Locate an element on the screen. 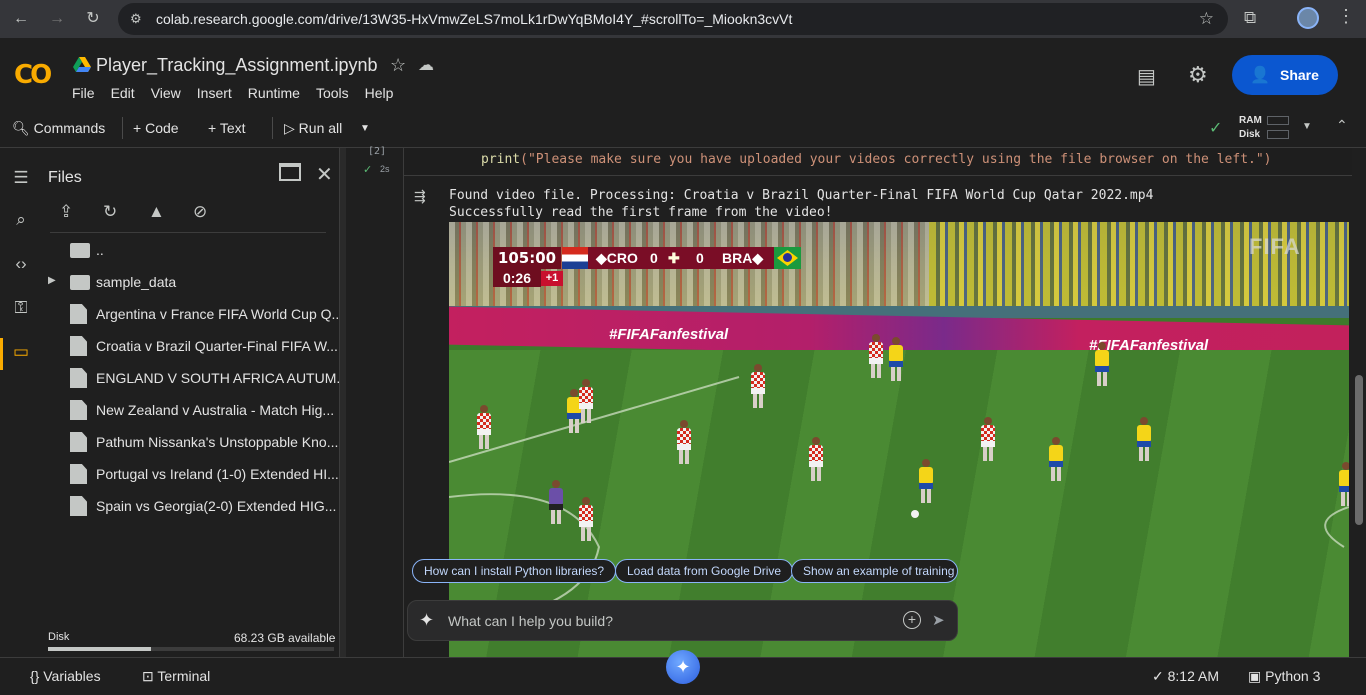 This screenshot has height=695, width=1366. fifa-watermark: FIFA is located at coordinates (1275, 246).